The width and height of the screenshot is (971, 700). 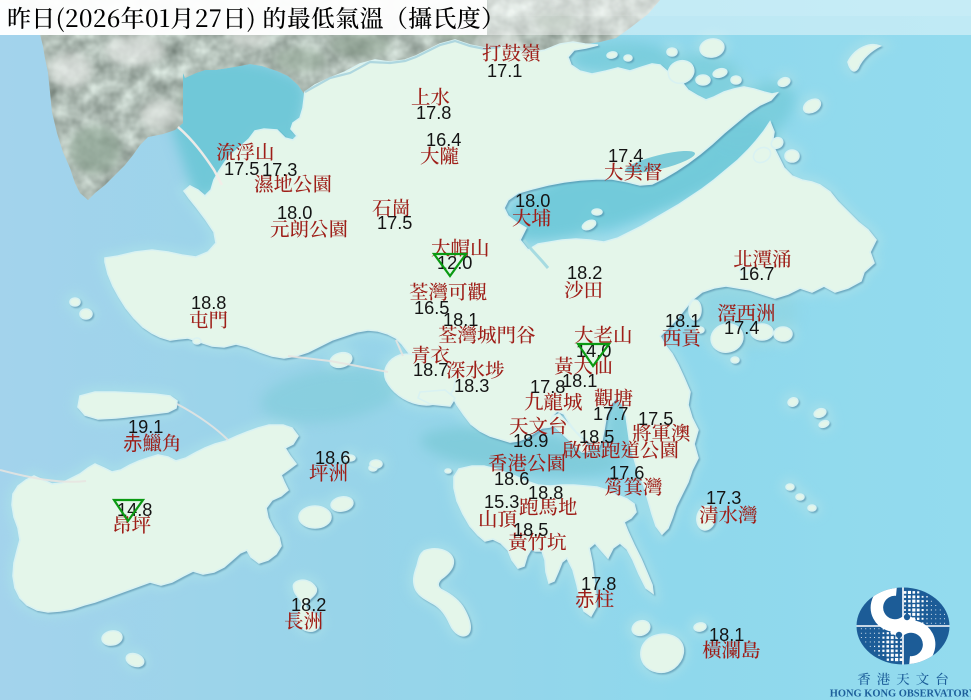 What do you see at coordinates (443, 140) in the screenshot?
I see `svg-text: 16.4` at bounding box center [443, 140].